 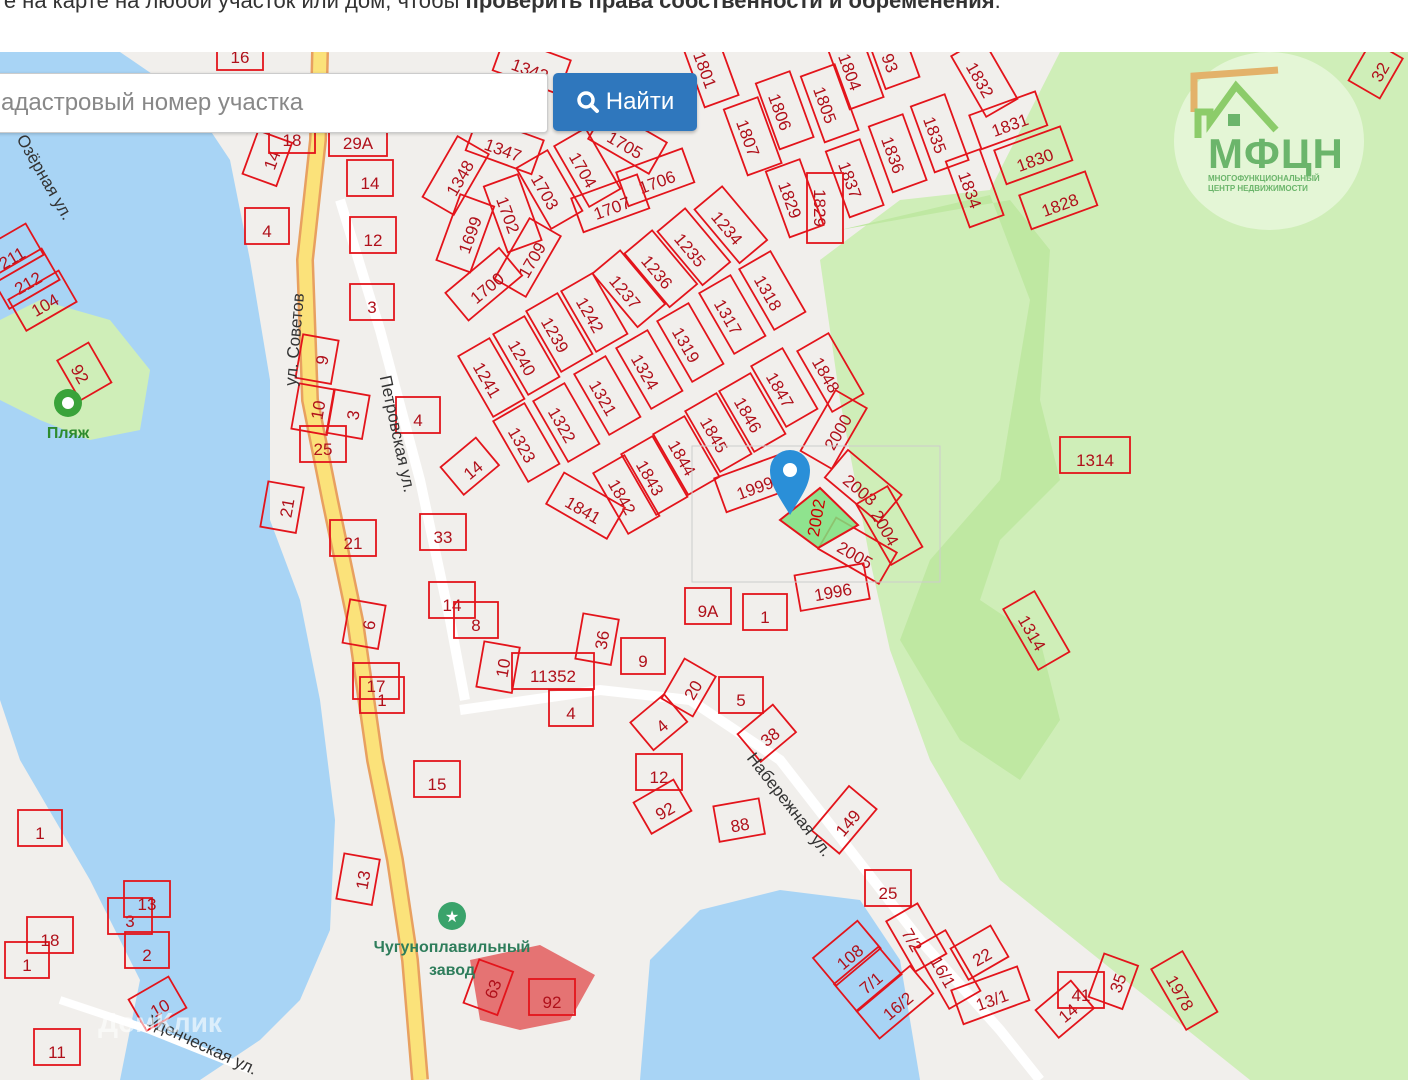 What do you see at coordinates (373, 240) in the screenshot?
I see `parcel-number: 12` at bounding box center [373, 240].